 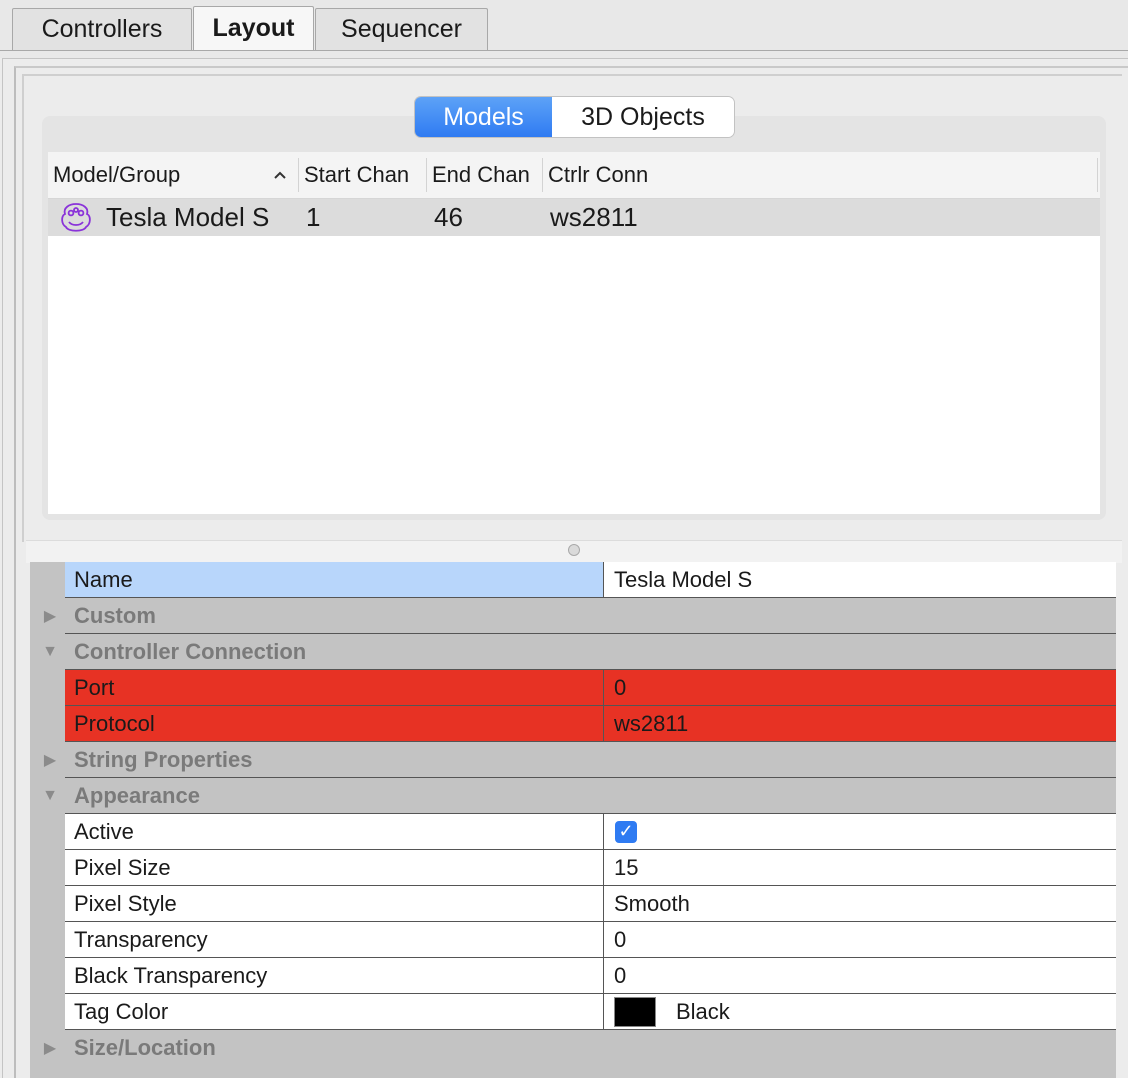 What do you see at coordinates (594, 217) in the screenshot?
I see `row-ctrlr-conn: ws2811` at bounding box center [594, 217].